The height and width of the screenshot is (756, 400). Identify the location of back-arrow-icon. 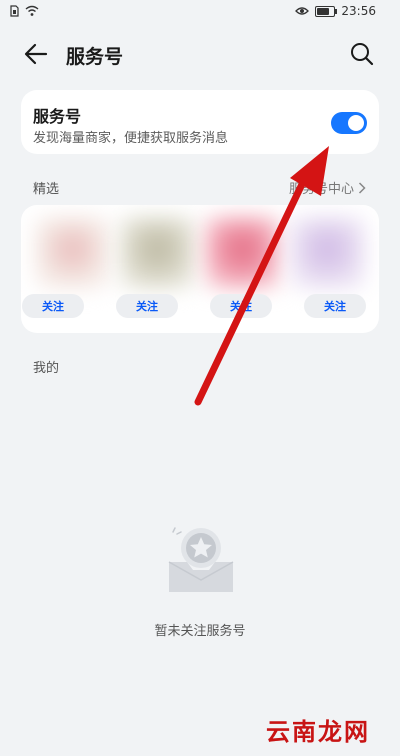
(36, 54).